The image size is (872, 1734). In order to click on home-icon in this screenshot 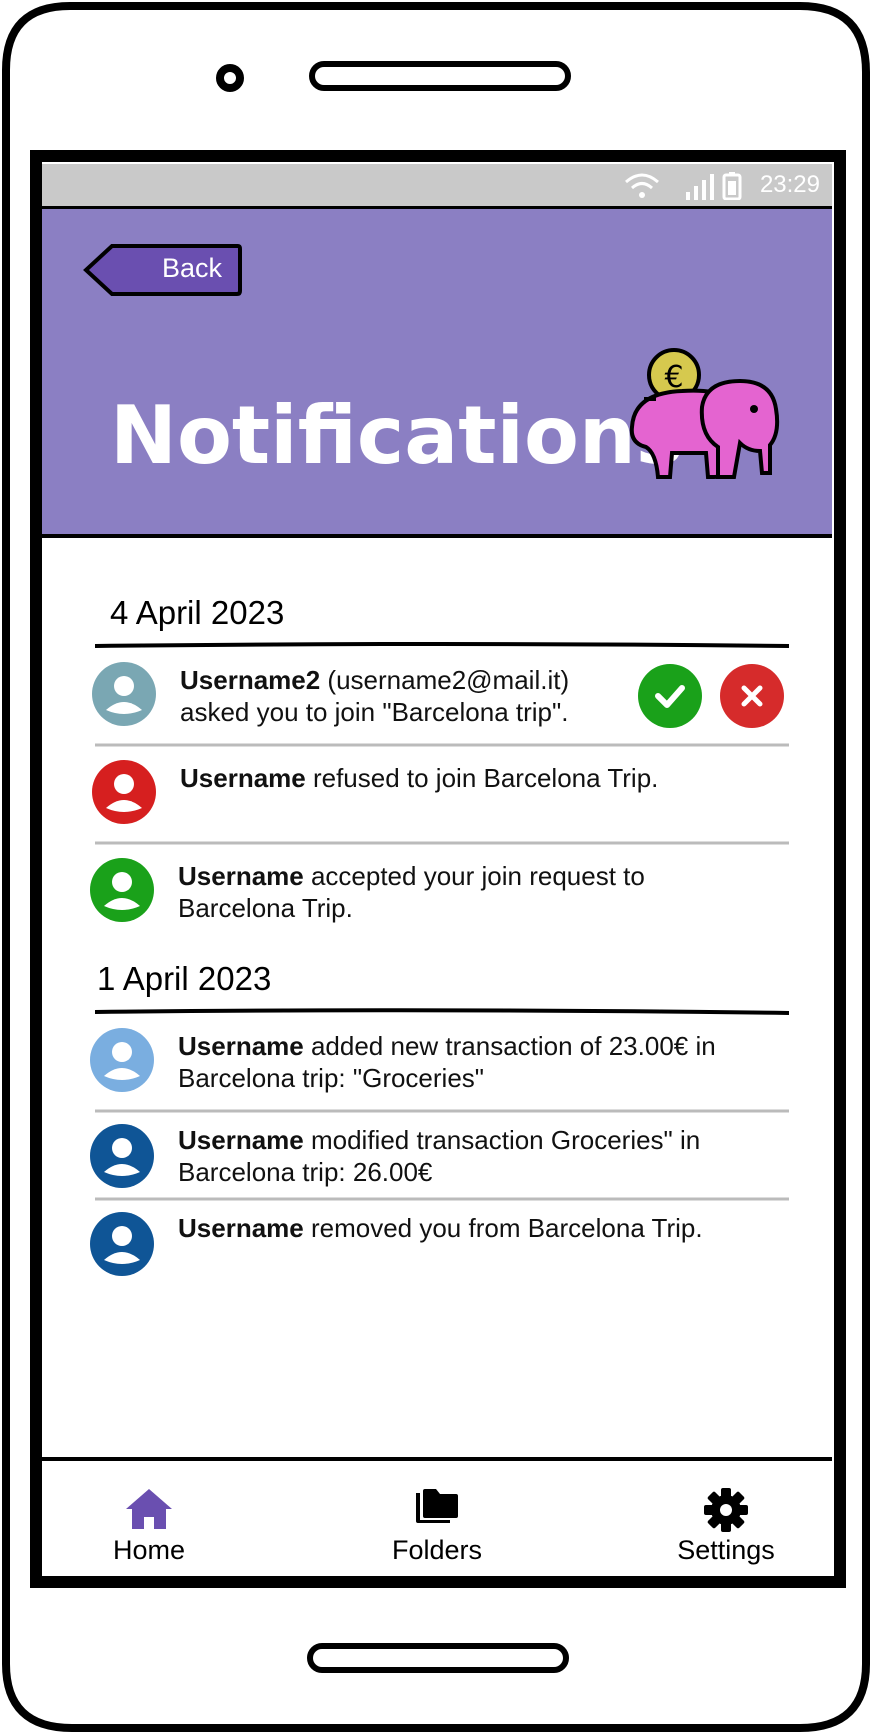, I will do `click(149, 1509)`.